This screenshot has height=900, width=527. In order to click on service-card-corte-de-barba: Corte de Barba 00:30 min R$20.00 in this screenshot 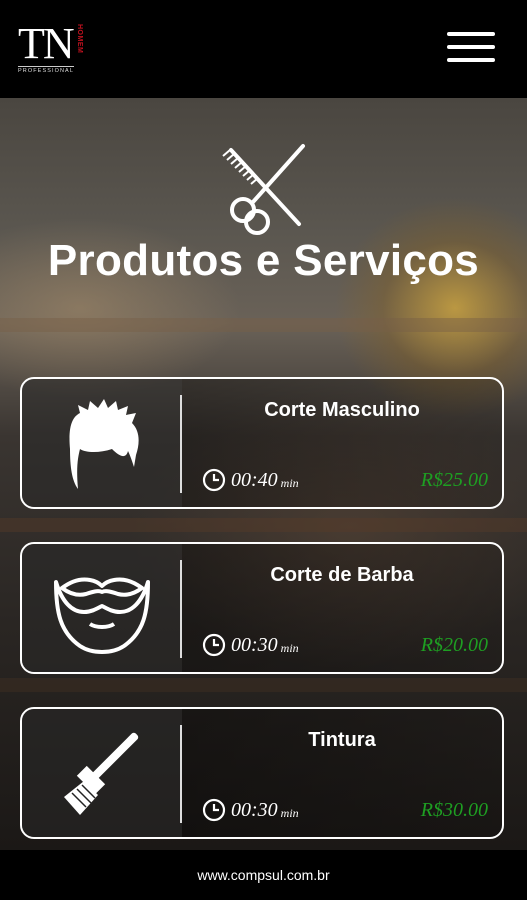, I will do `click(262, 608)`.